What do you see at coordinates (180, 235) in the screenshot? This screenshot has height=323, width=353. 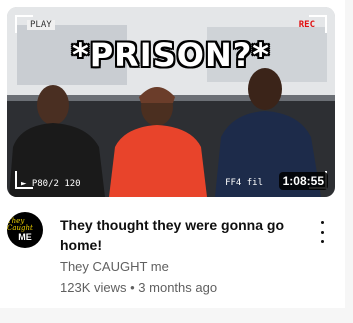 I see `video-title: They thought they were gonna go home!` at bounding box center [180, 235].